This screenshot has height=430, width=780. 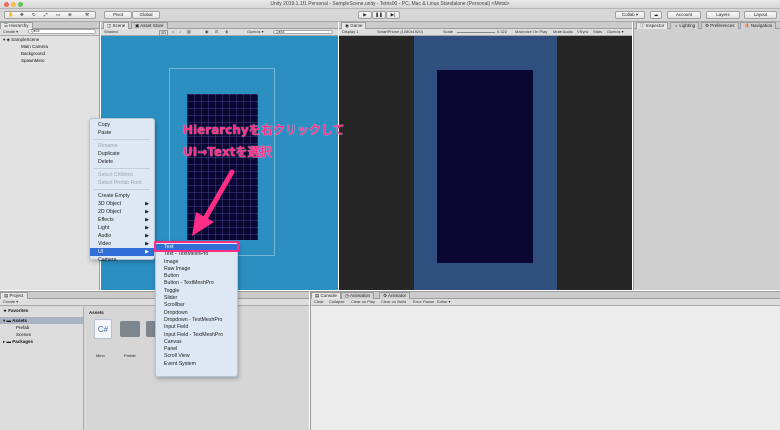 What do you see at coordinates (196, 291) in the screenshot?
I see `ui-submenu-item: Toggle` at bounding box center [196, 291].